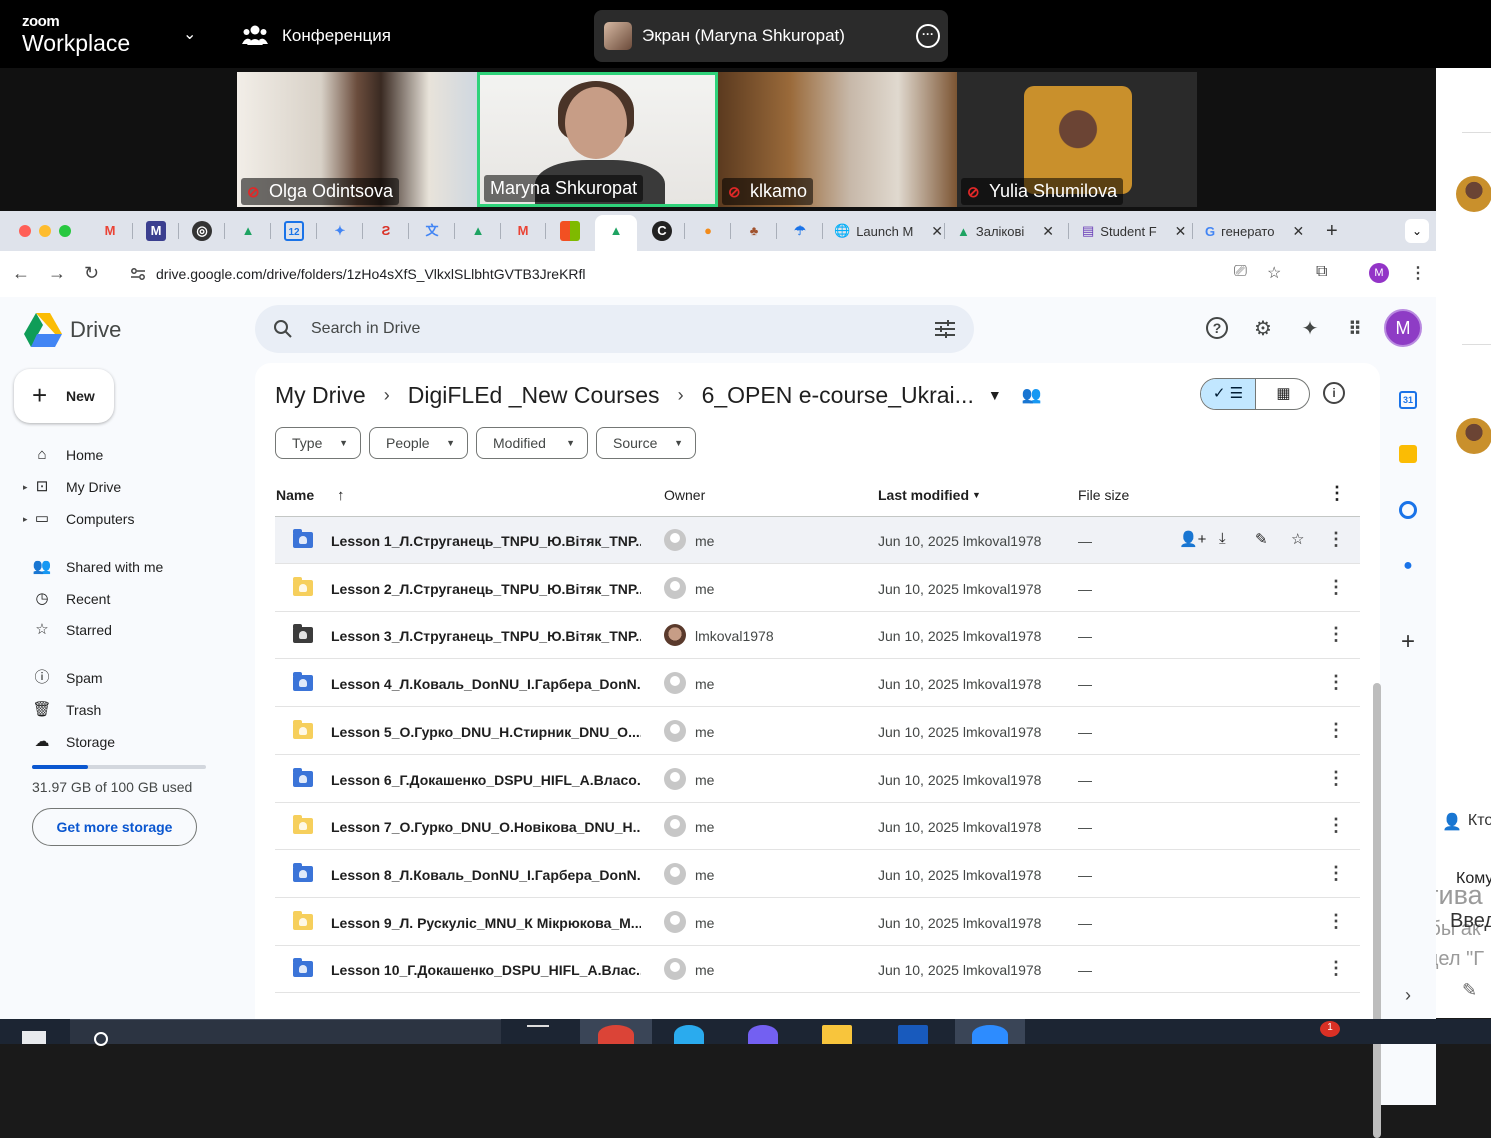  Describe the element at coordinates (478, 231) in the screenshot. I see `drive-tab-icon: ▲` at that location.